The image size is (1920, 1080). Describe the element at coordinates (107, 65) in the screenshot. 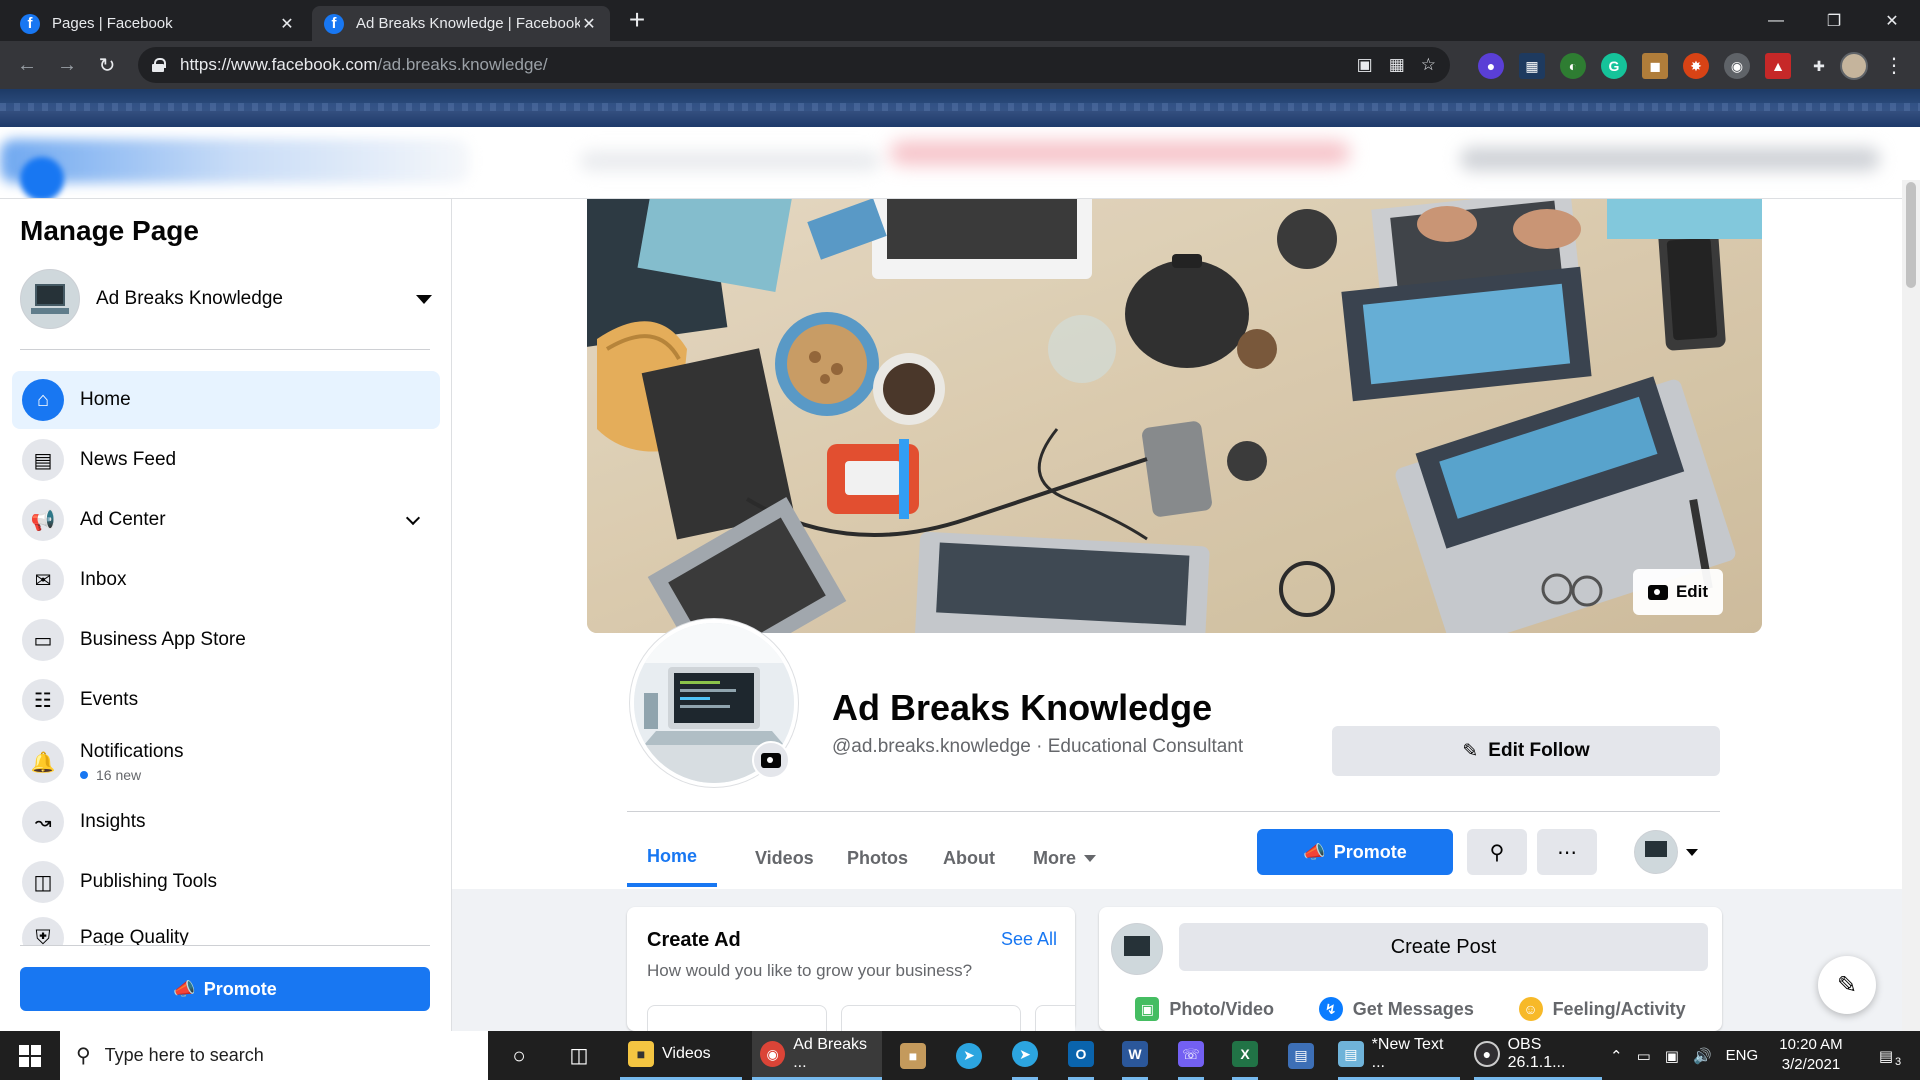

I see `reload-icon: ↻` at that location.